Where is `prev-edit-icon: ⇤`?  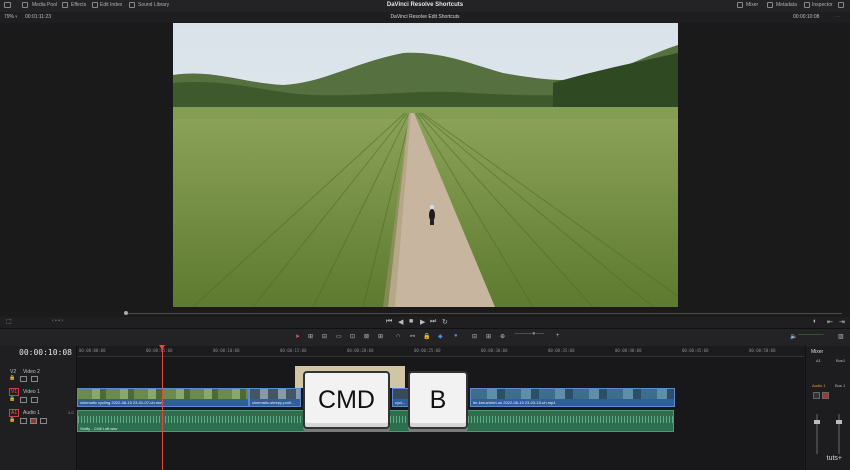
prev-edit-icon: ⇤ is located at coordinates (830, 322).